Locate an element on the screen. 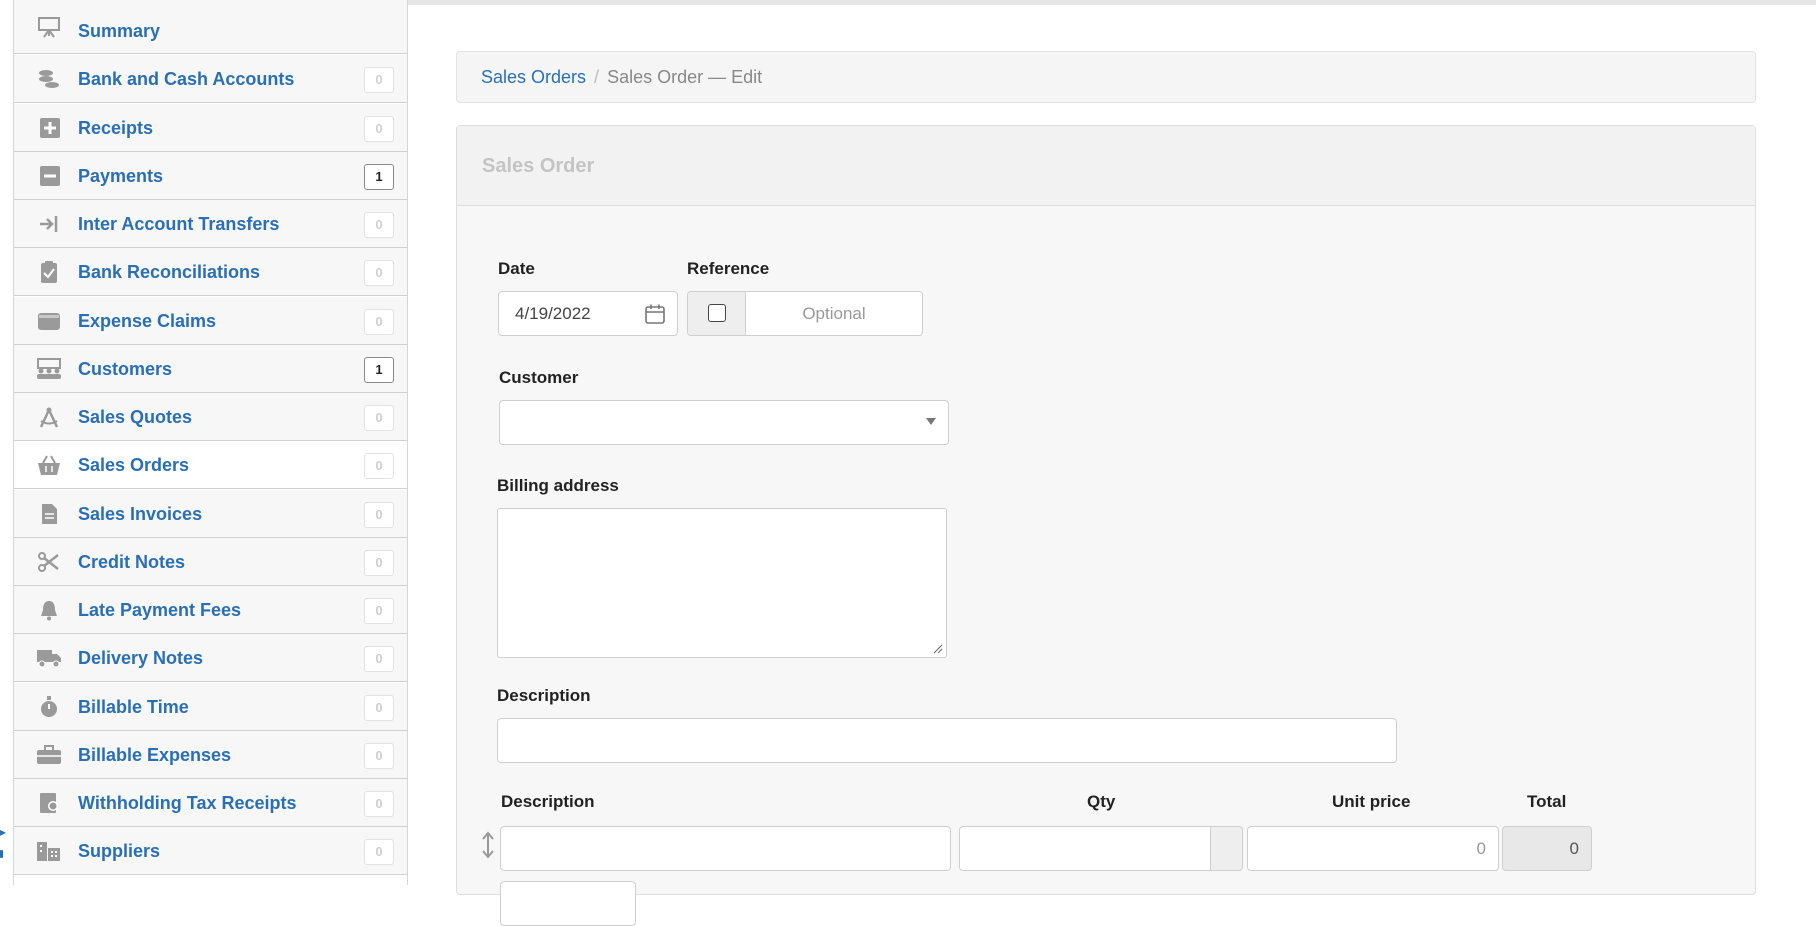 The image size is (1816, 926). sidebar-item-label: Receipts is located at coordinates (116, 128).